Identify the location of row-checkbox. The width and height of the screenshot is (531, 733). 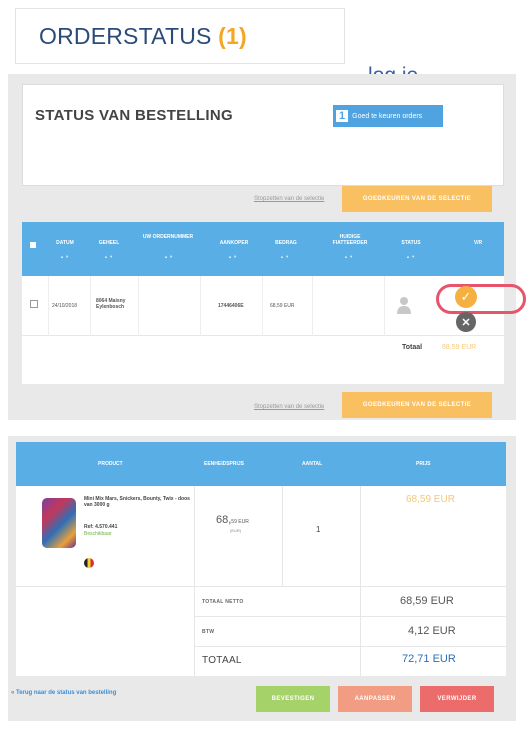
(34, 304).